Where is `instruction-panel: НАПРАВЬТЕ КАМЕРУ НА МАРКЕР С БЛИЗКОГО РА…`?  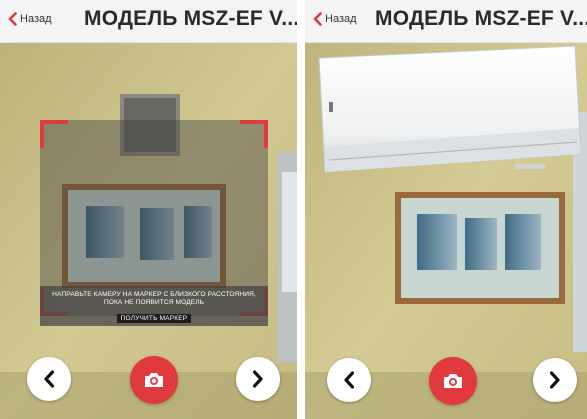
instruction-panel: НАПРАВЬТЕ КАМЕРУ НА МАРКЕР С БЛИЗКОГО РА… is located at coordinates (154, 306).